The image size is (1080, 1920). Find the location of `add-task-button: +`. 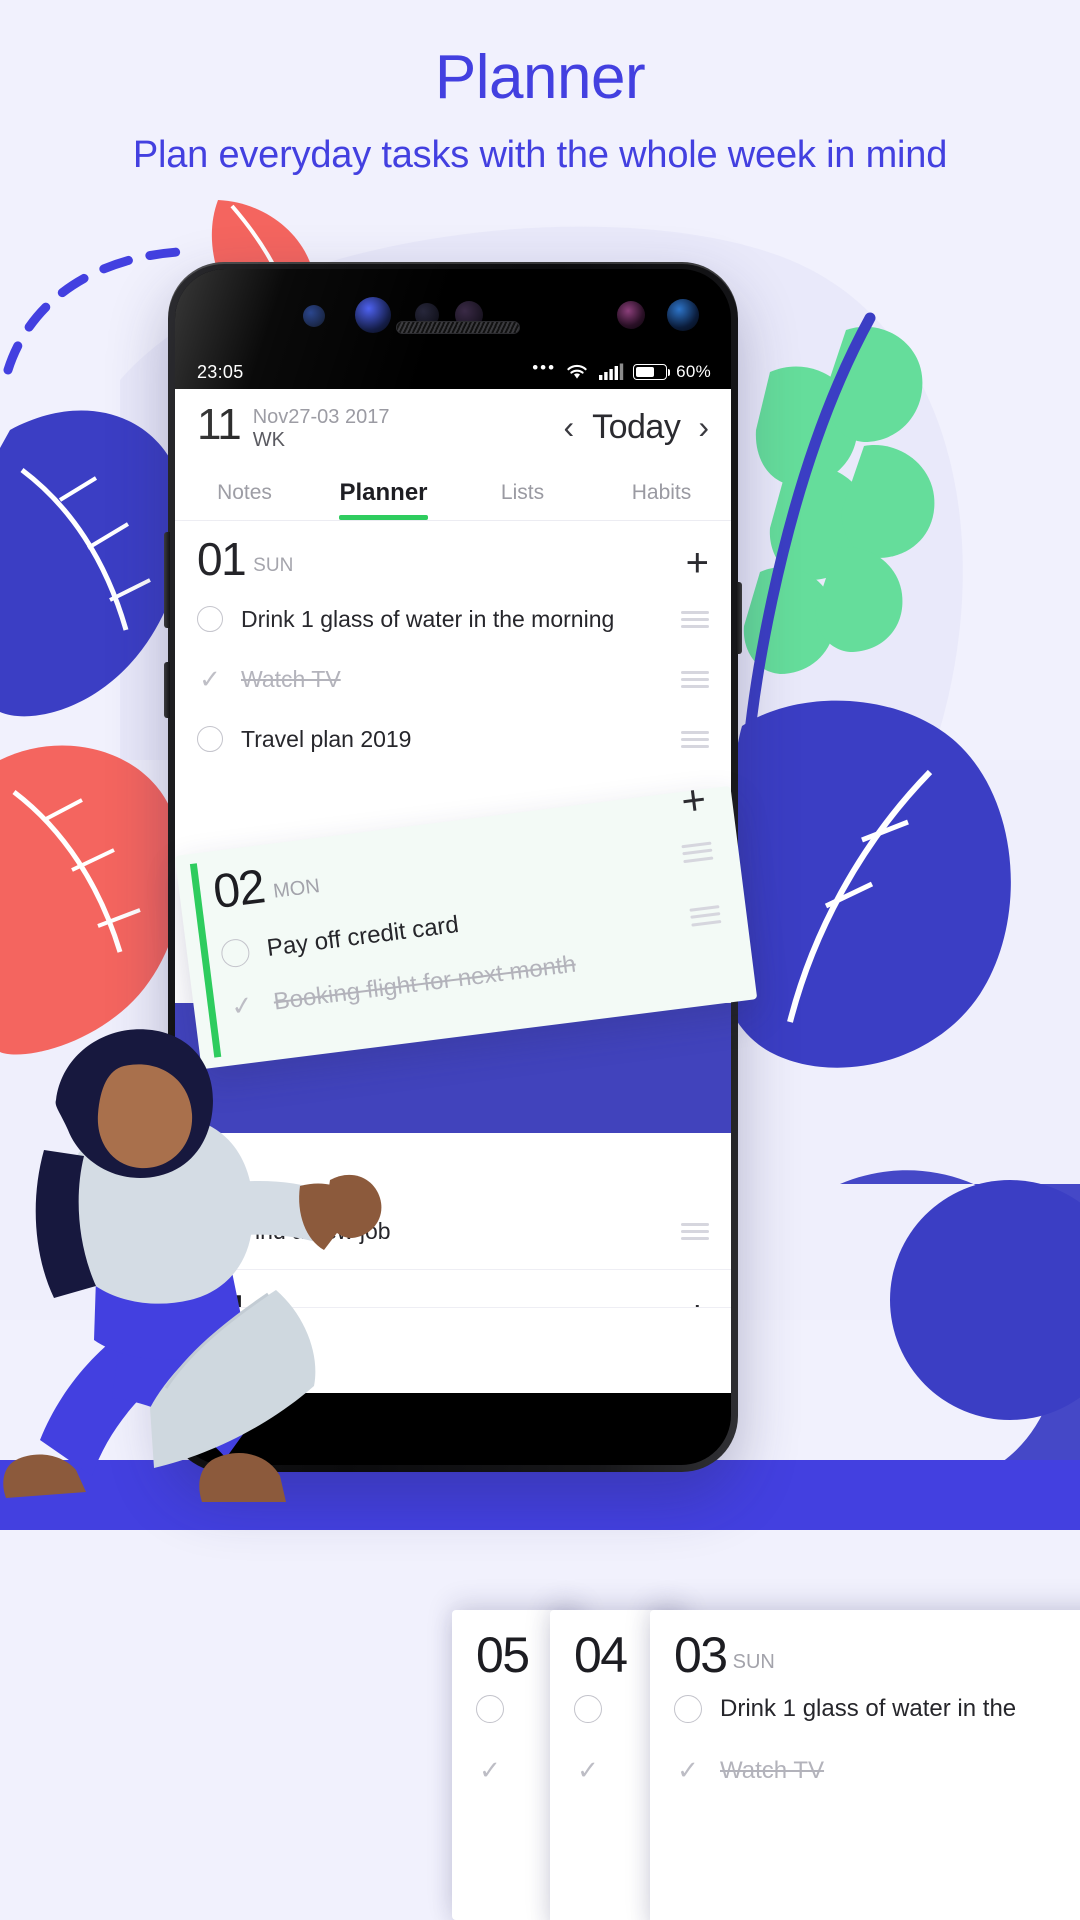

add-task-button: + is located at coordinates (697, 563).